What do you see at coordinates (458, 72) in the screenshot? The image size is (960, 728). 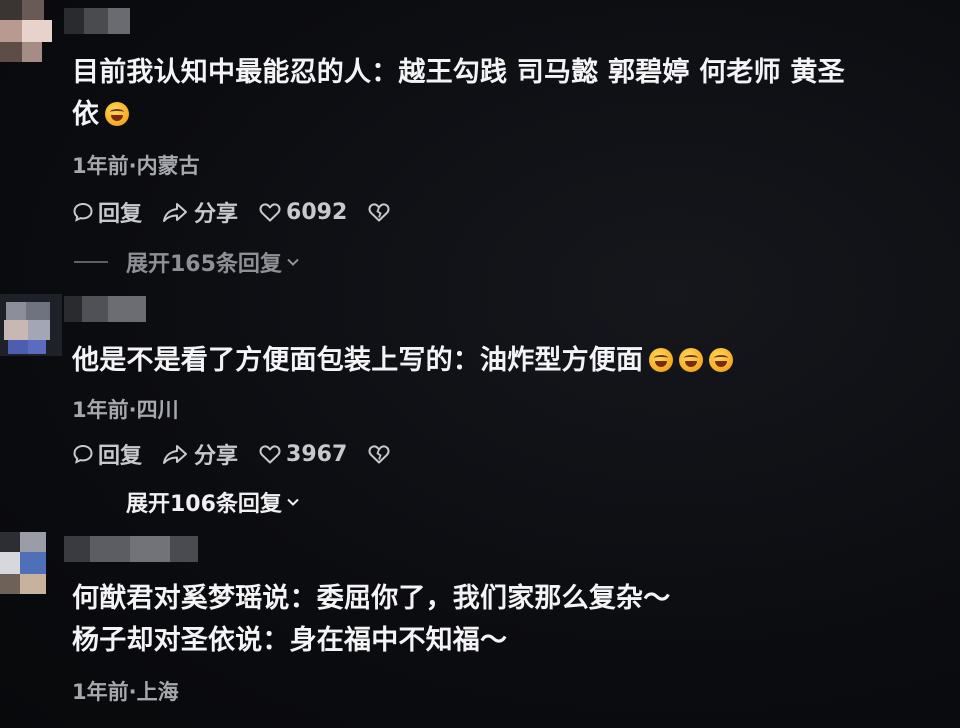 I see `comment-line: 目前我认知中最能忍的人：越王勾践 司马懿 郭碧婷 何老师 黄圣` at bounding box center [458, 72].